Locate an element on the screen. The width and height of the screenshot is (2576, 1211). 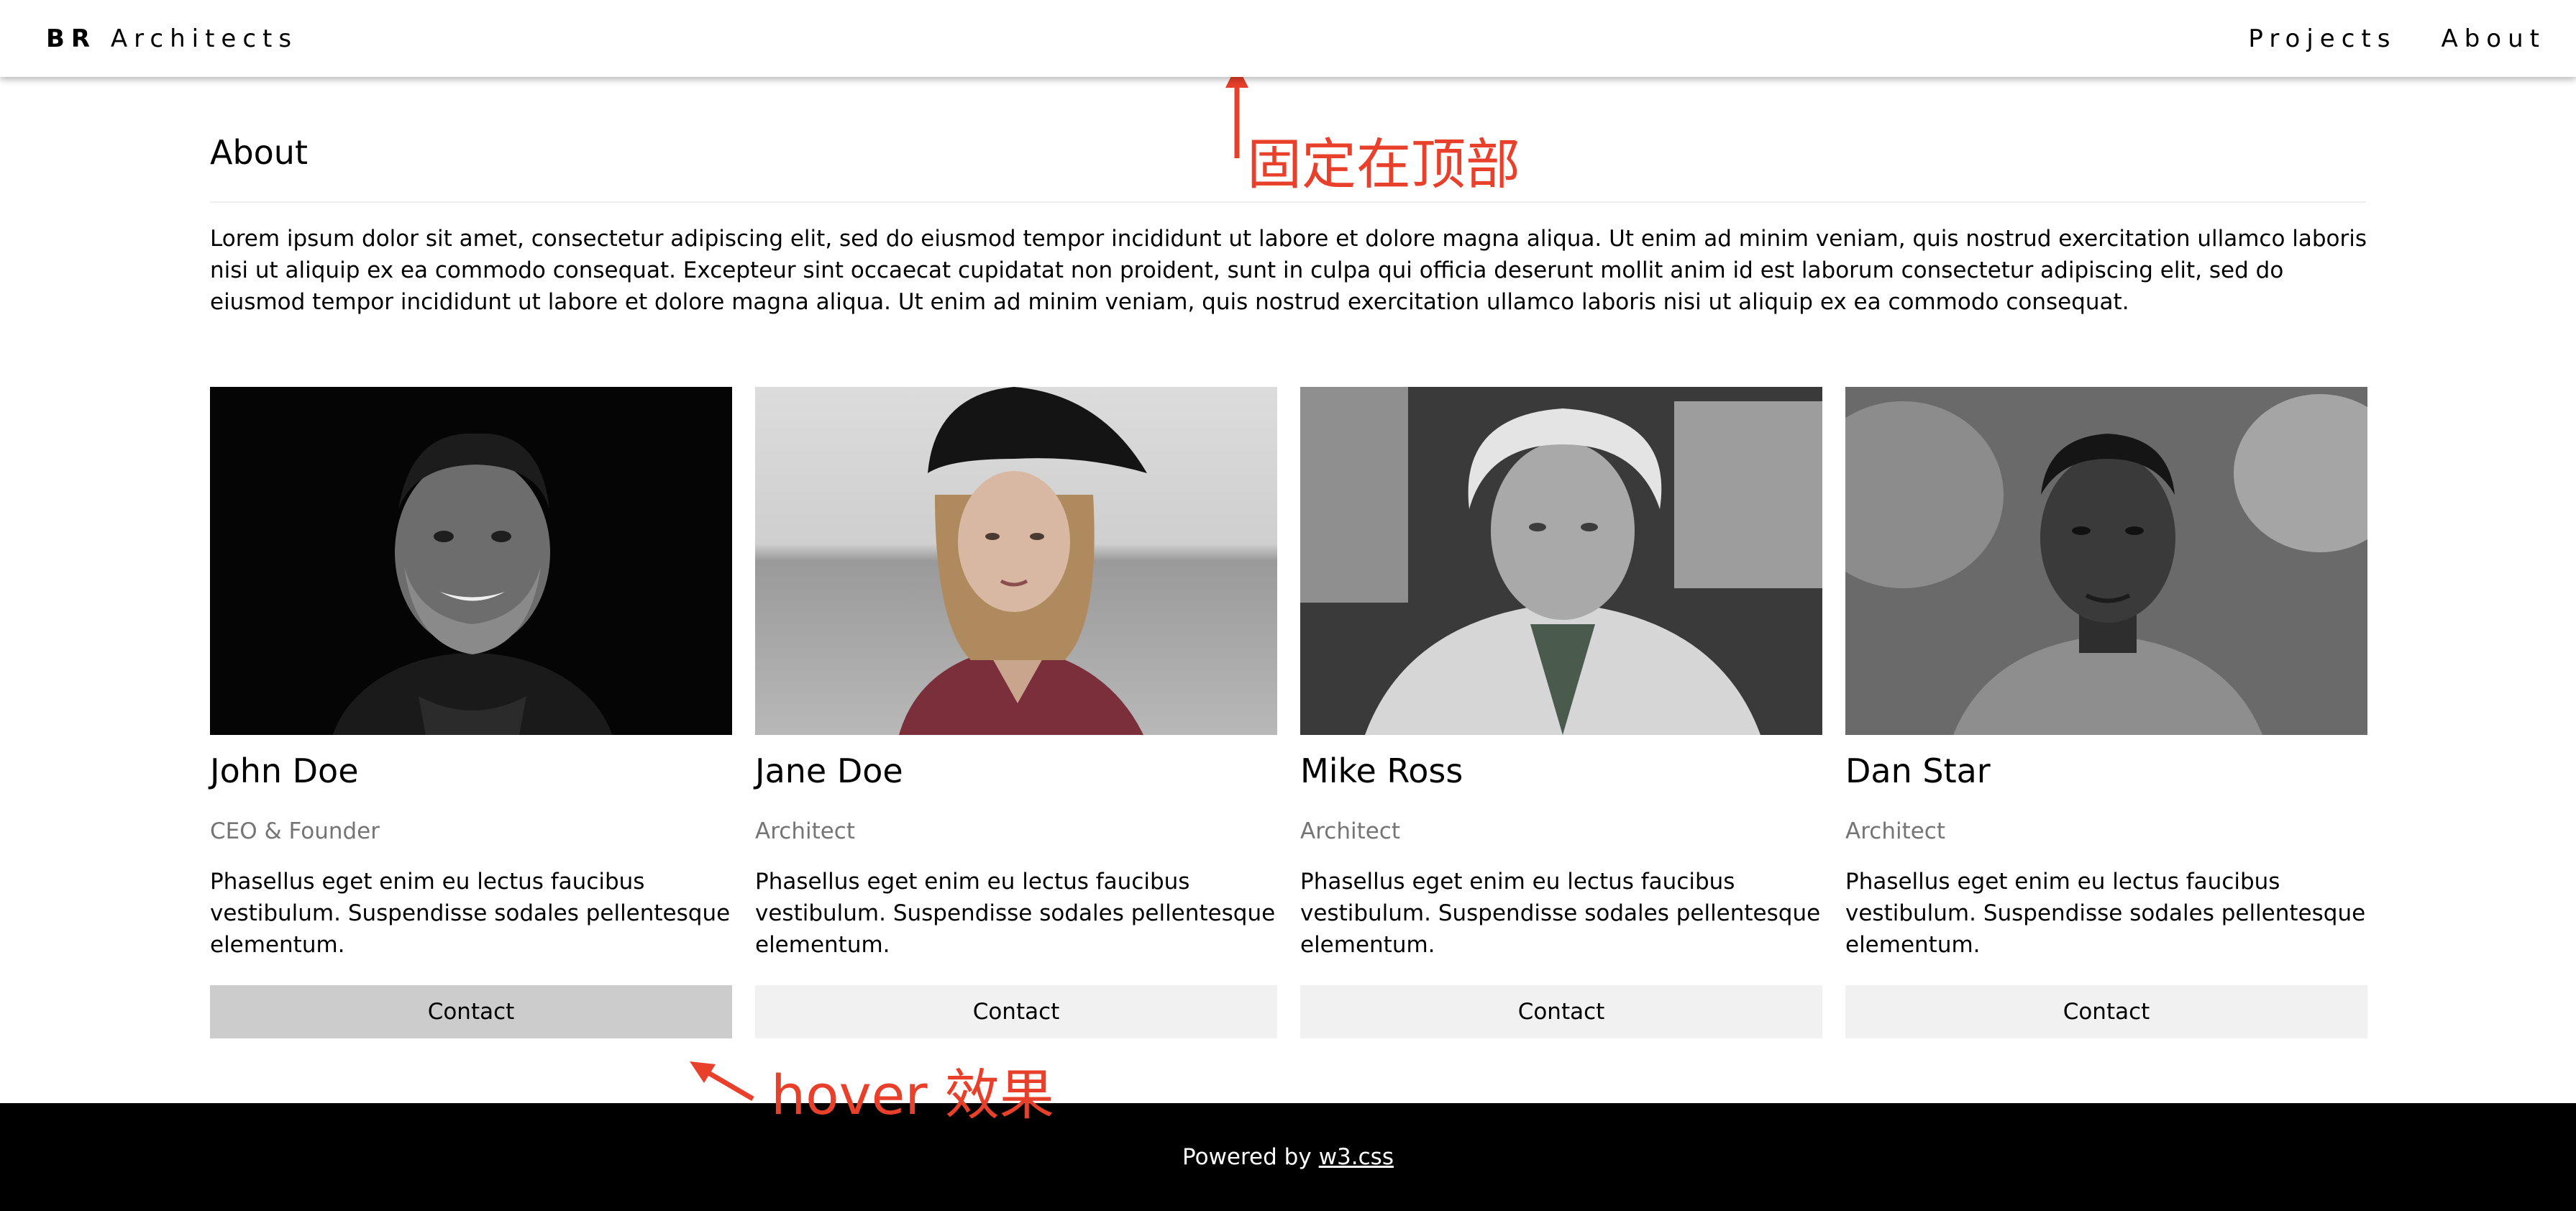
brand-name: Architects is located at coordinates (204, 38).